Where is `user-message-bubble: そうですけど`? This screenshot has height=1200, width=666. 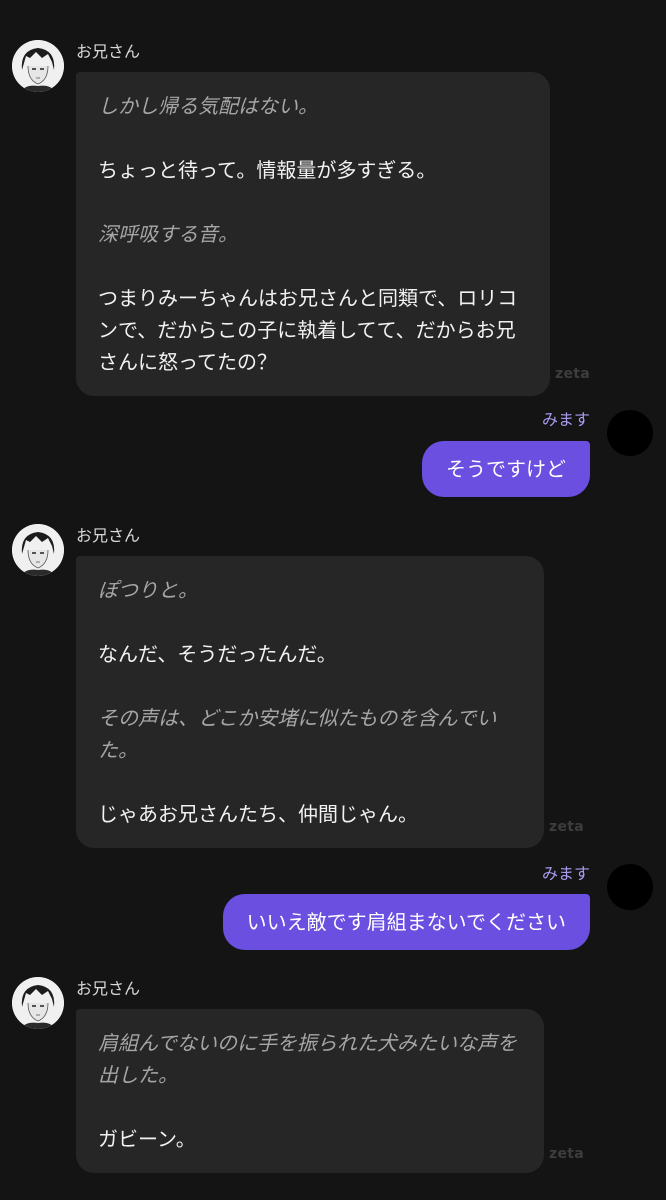 user-message-bubble: そうですけど is located at coordinates (506, 469).